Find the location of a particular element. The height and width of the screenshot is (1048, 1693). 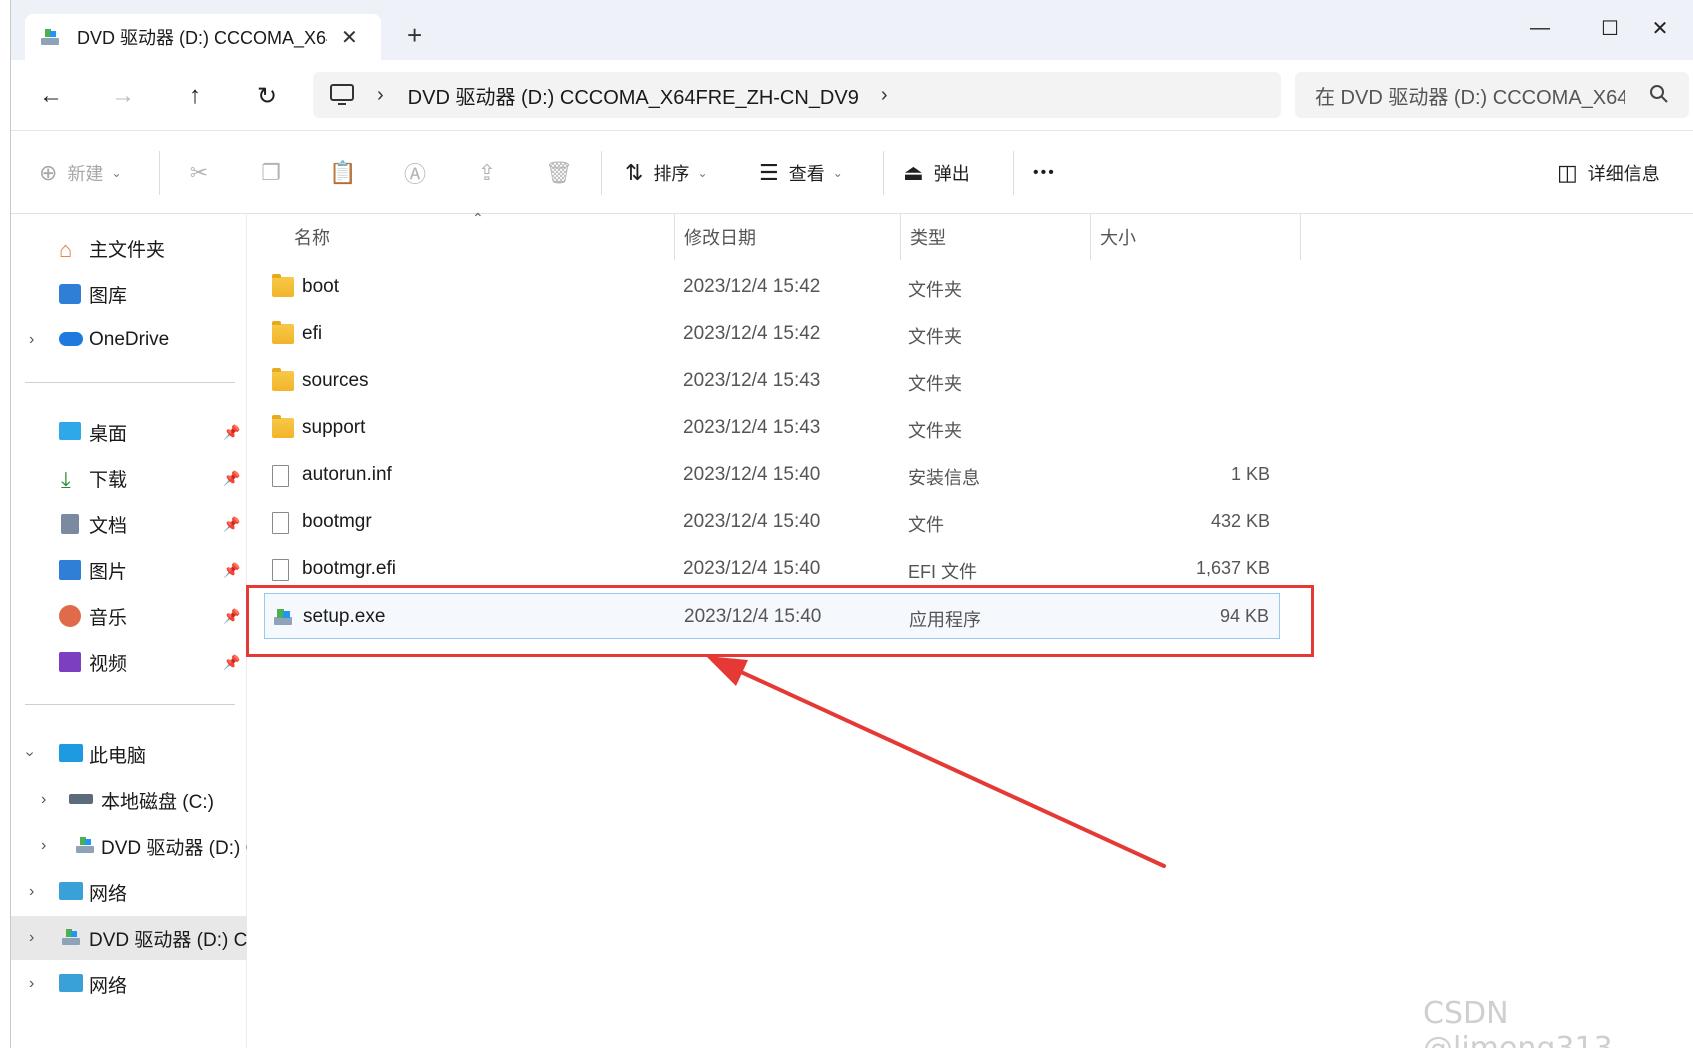

sidebar-divider is located at coordinates (130, 704).